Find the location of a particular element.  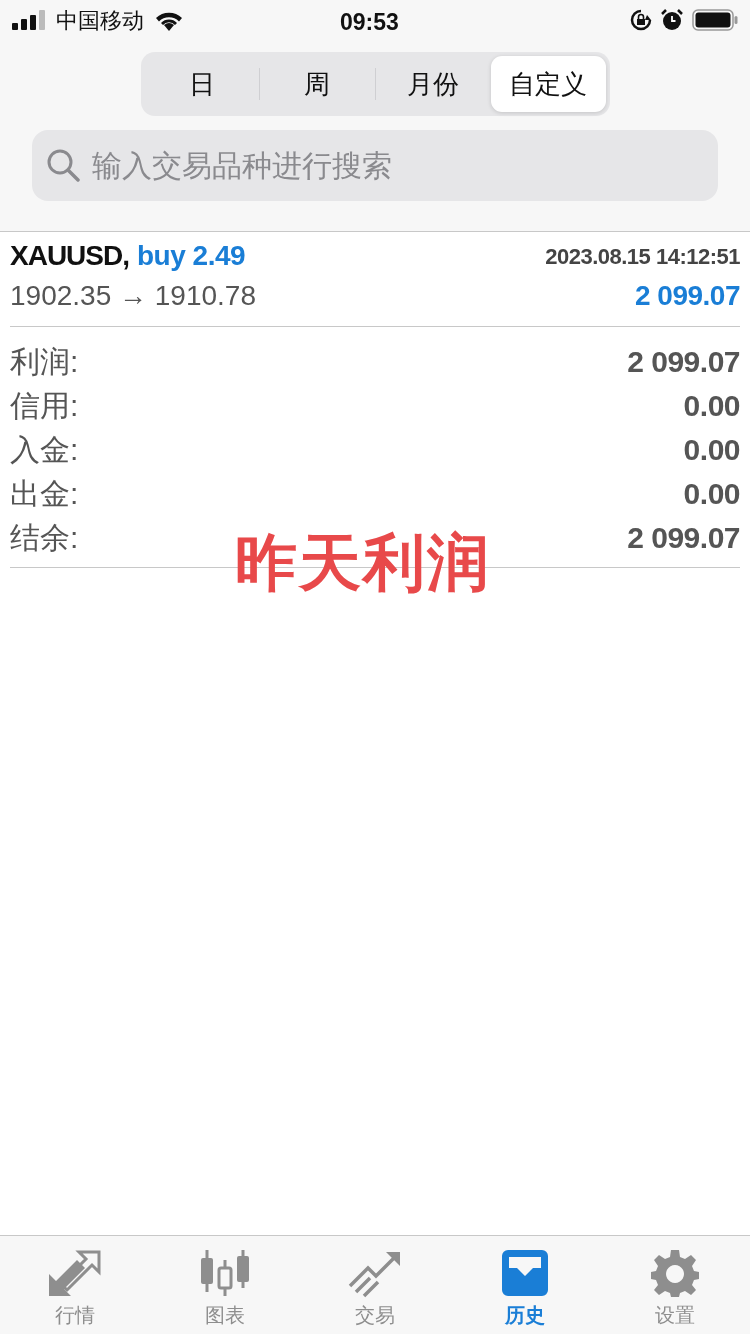

tab-bar-item: 图表 is located at coordinates (225, 1285).